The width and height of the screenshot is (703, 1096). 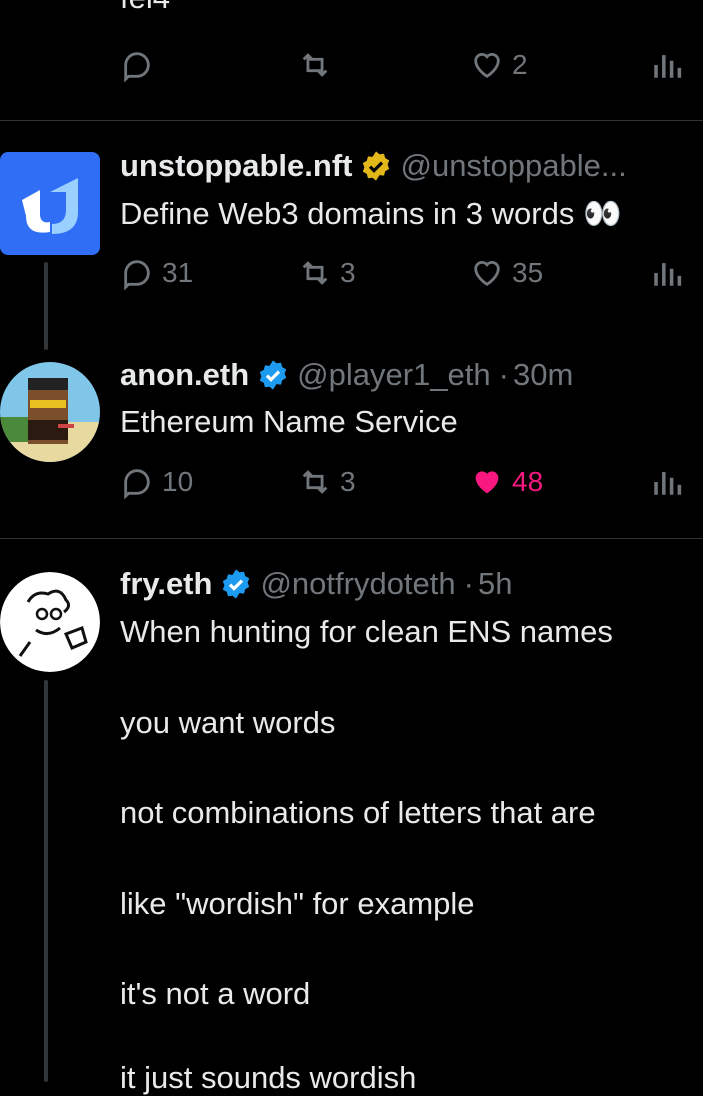 What do you see at coordinates (487, 482) in the screenshot?
I see `heart-filled-icon` at bounding box center [487, 482].